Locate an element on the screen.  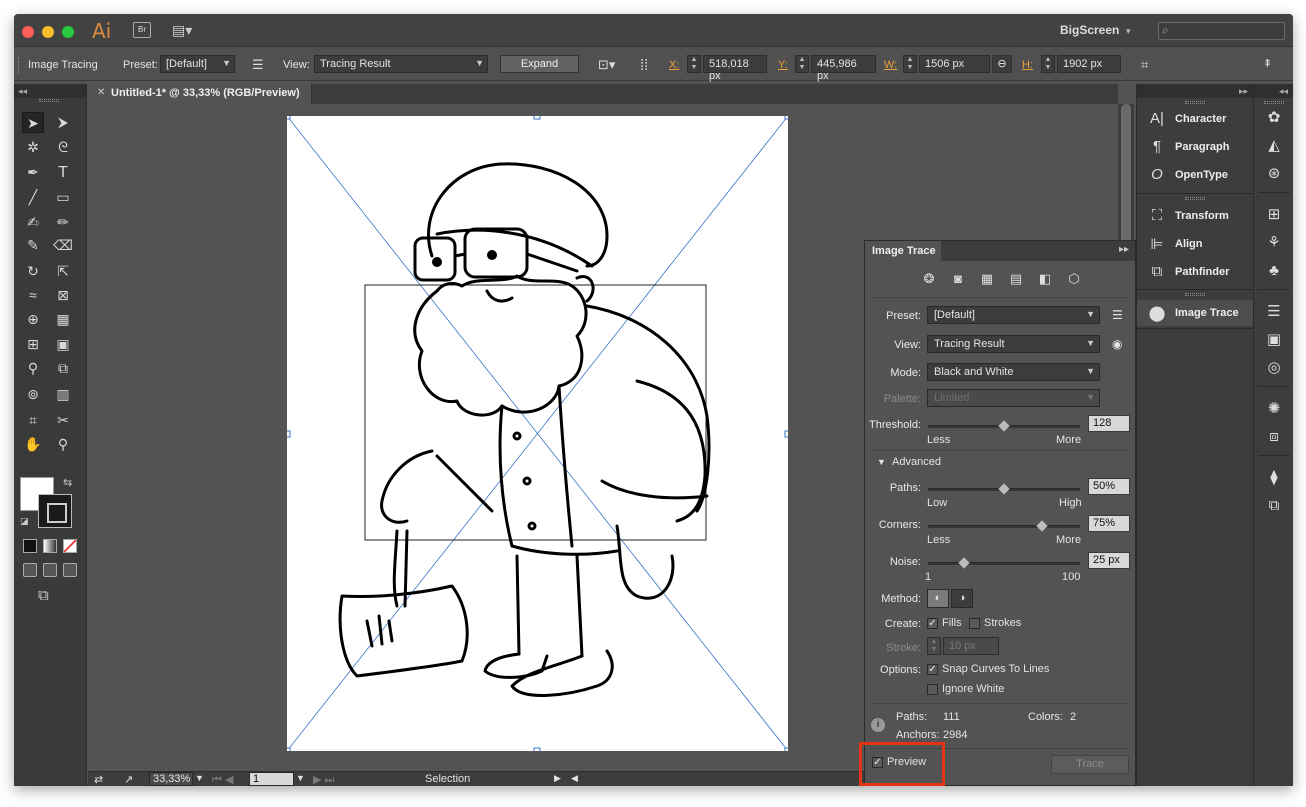
gradient-mode-icon is located at coordinates (50, 546).